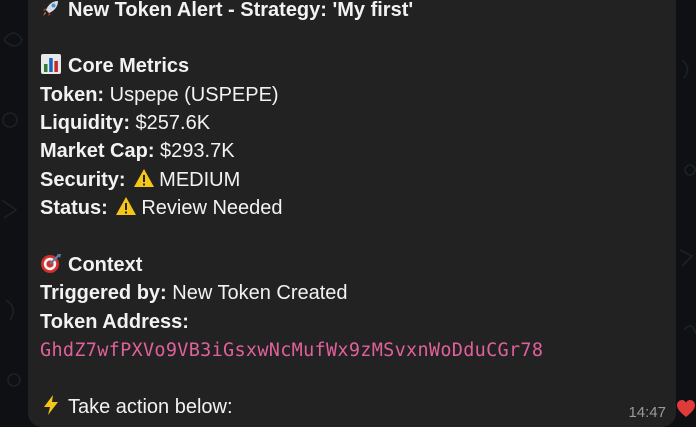  Describe the element at coordinates (83, 180) in the screenshot. I see `security-label: Security:` at that location.